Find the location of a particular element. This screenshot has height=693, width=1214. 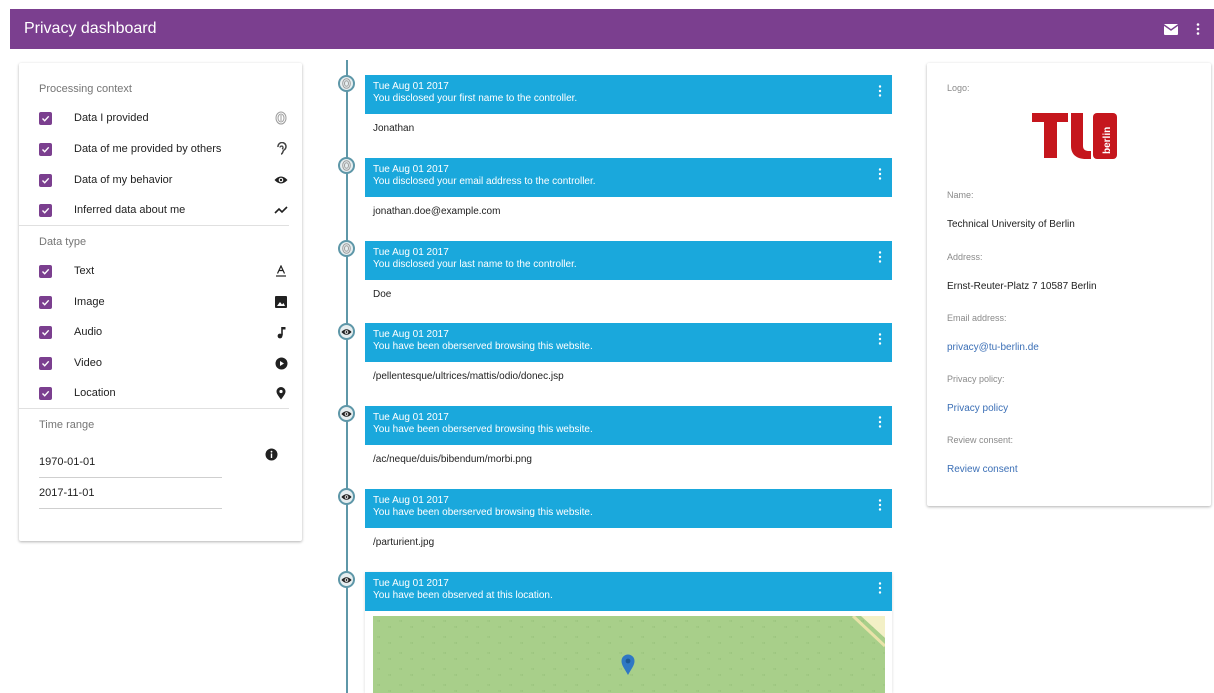

filter-location: Location is located at coordinates (164, 393).